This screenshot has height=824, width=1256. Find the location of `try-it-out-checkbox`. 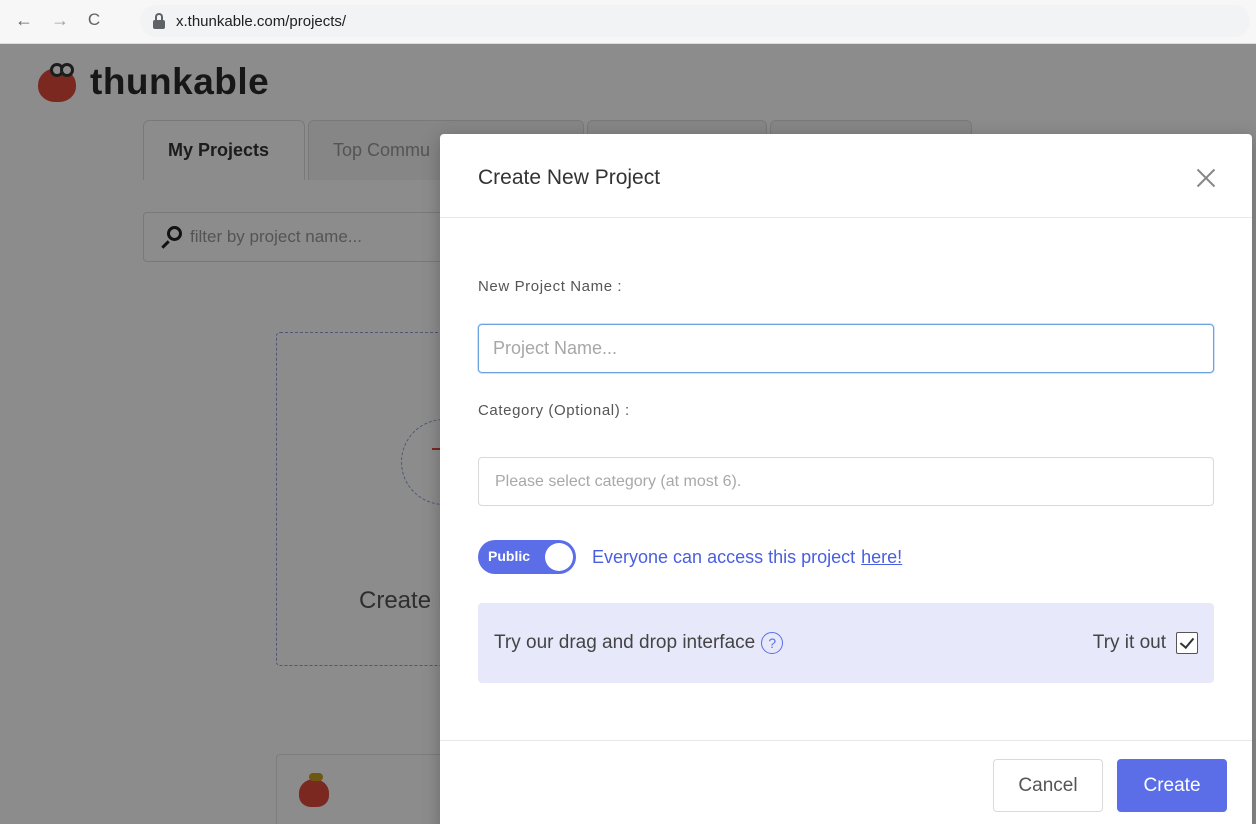

try-it-out-checkbox is located at coordinates (1187, 643).